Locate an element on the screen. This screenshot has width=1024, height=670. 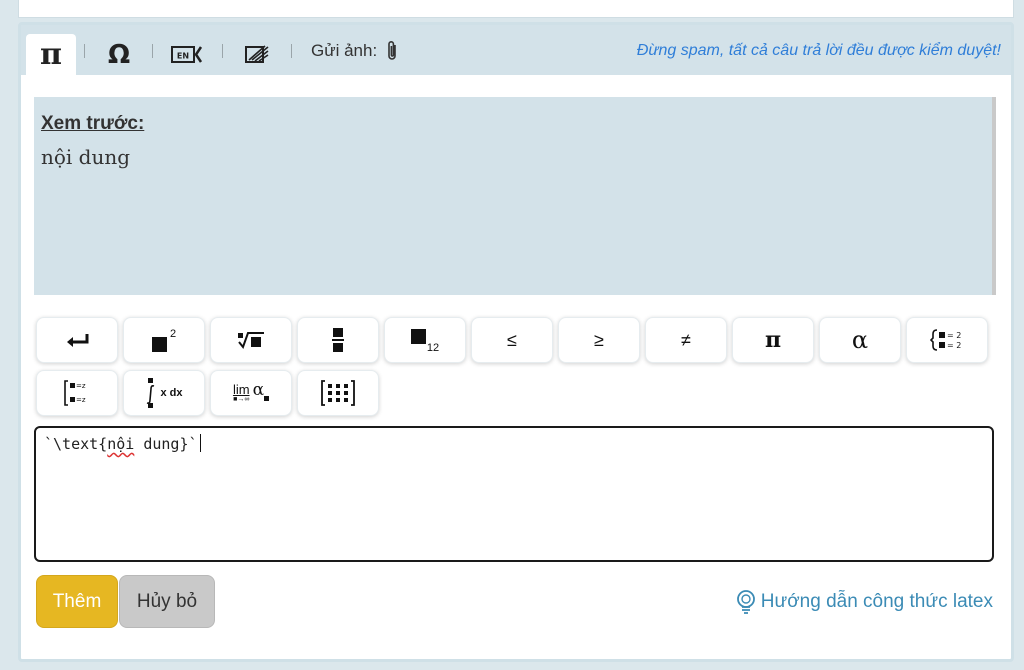
enter-arrow-icon is located at coordinates (78, 340).